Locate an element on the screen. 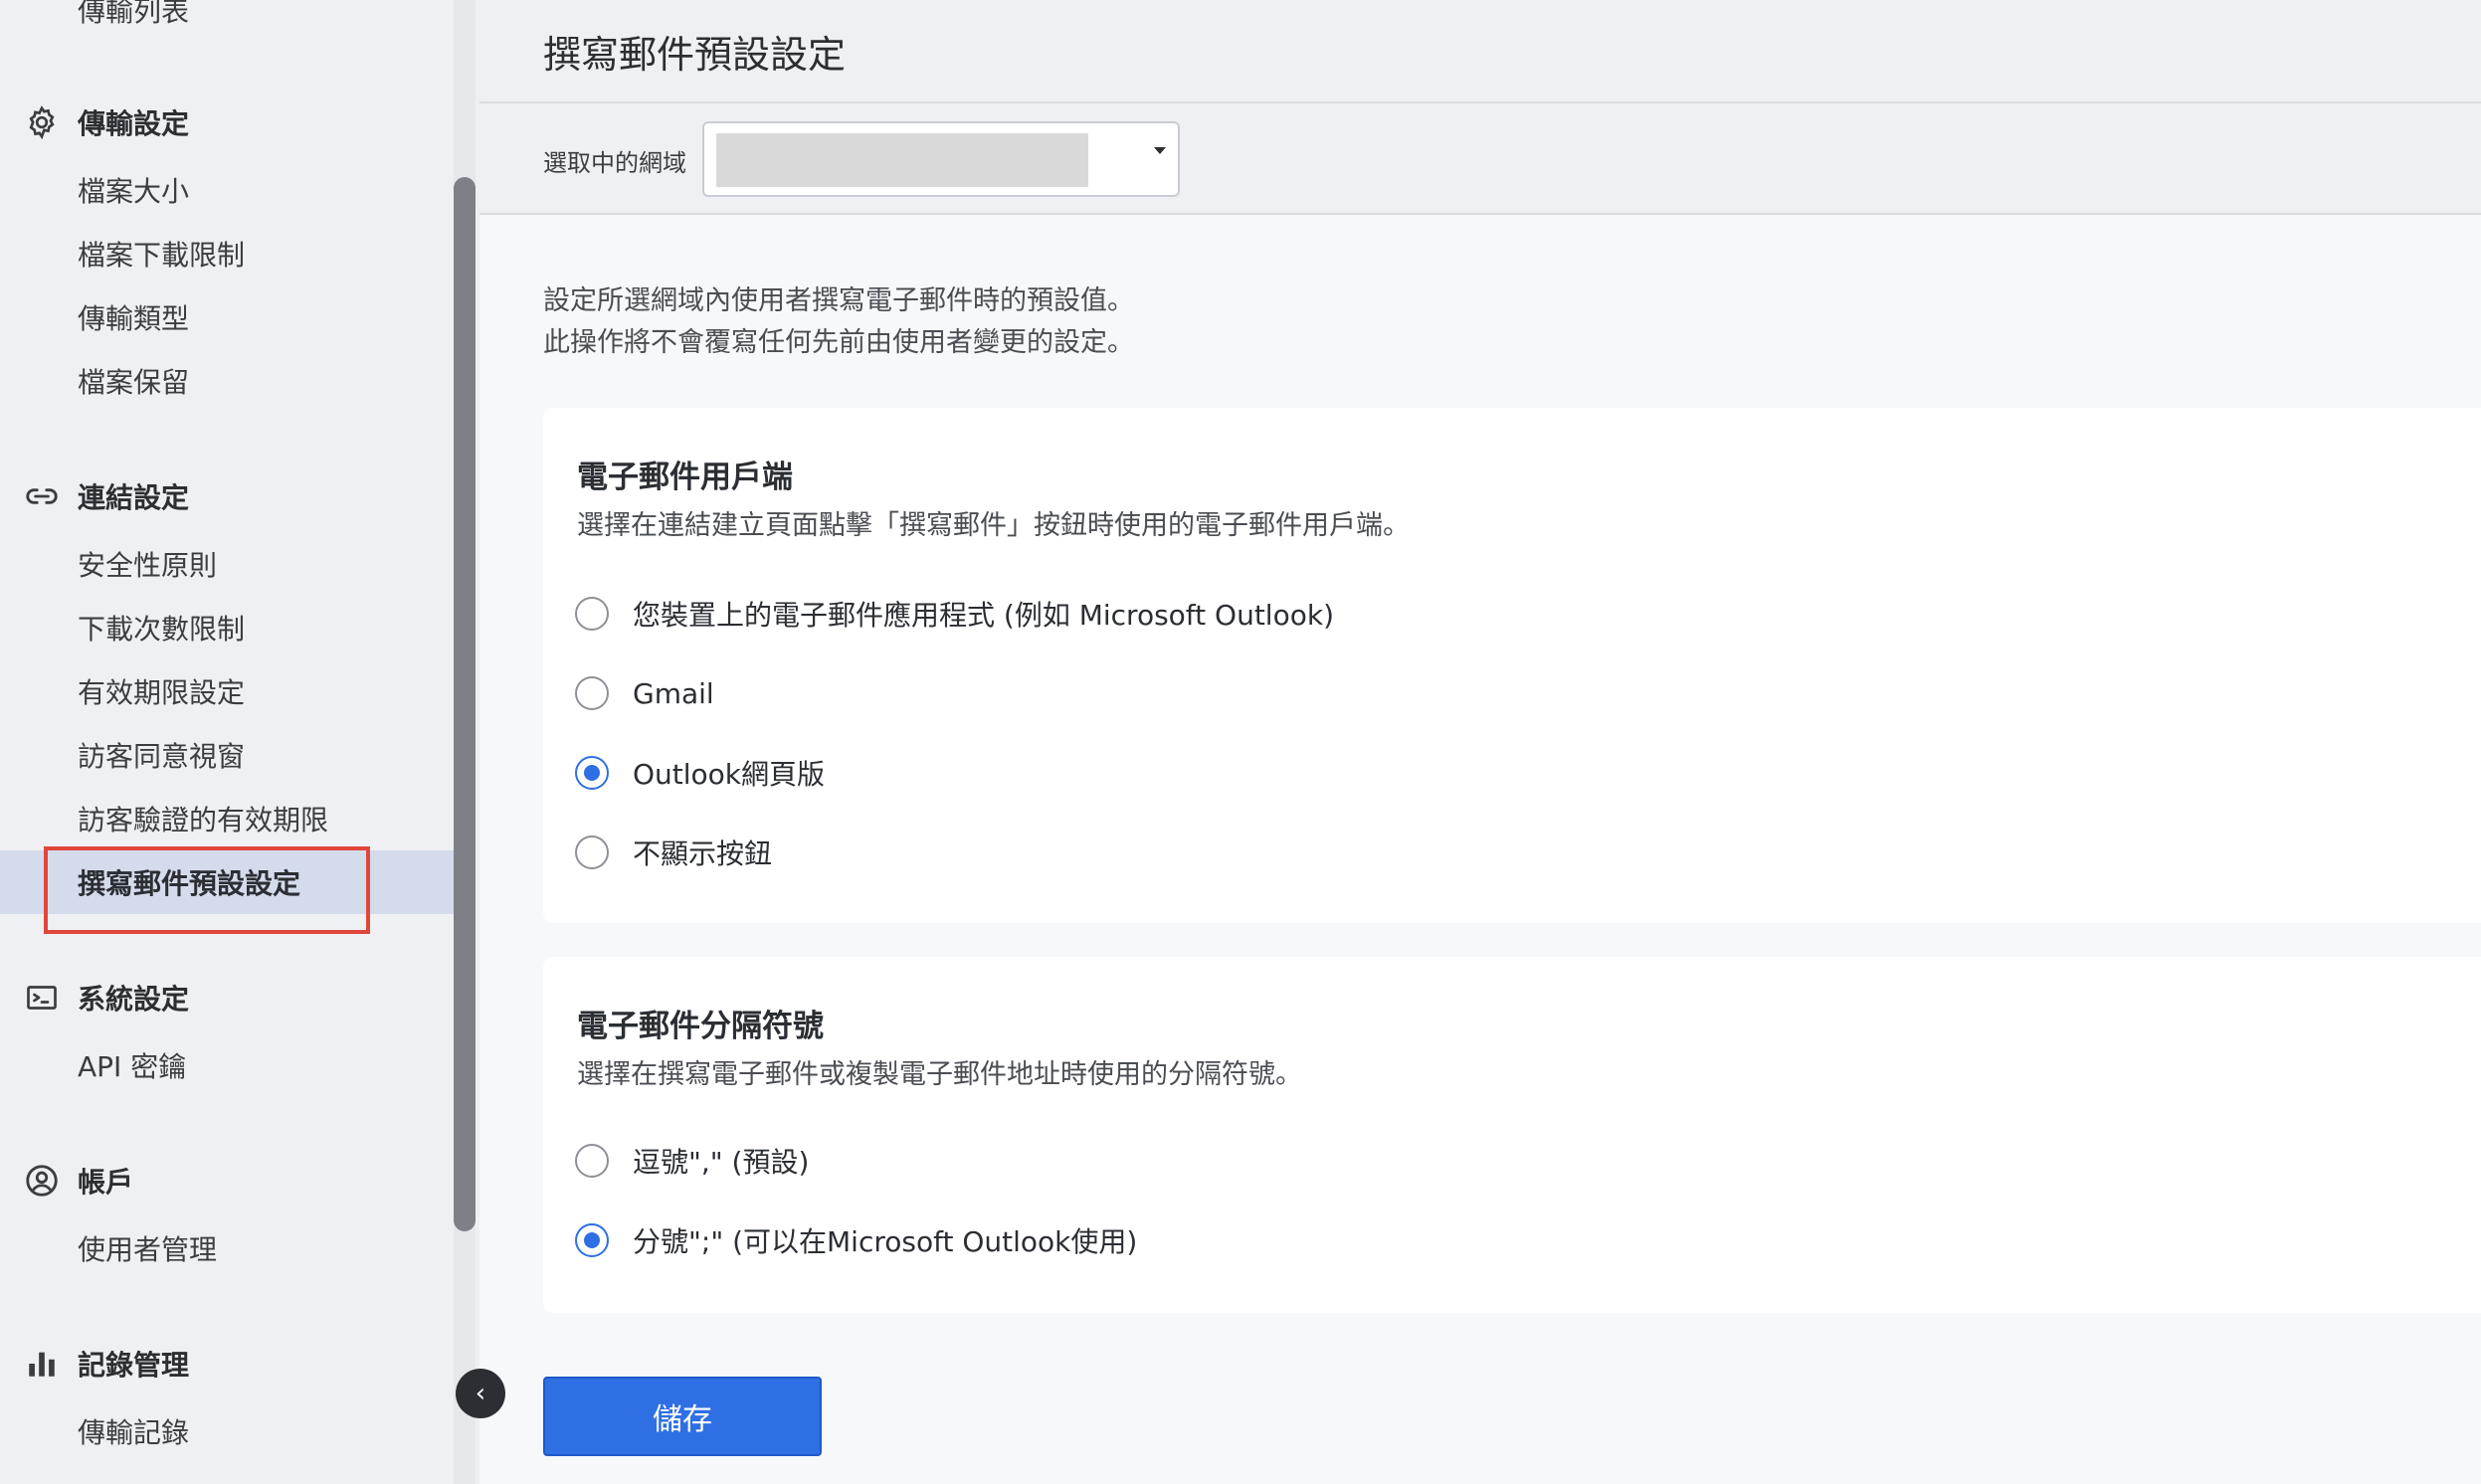 This screenshot has width=2481, height=1484. gear-icon is located at coordinates (42, 122).